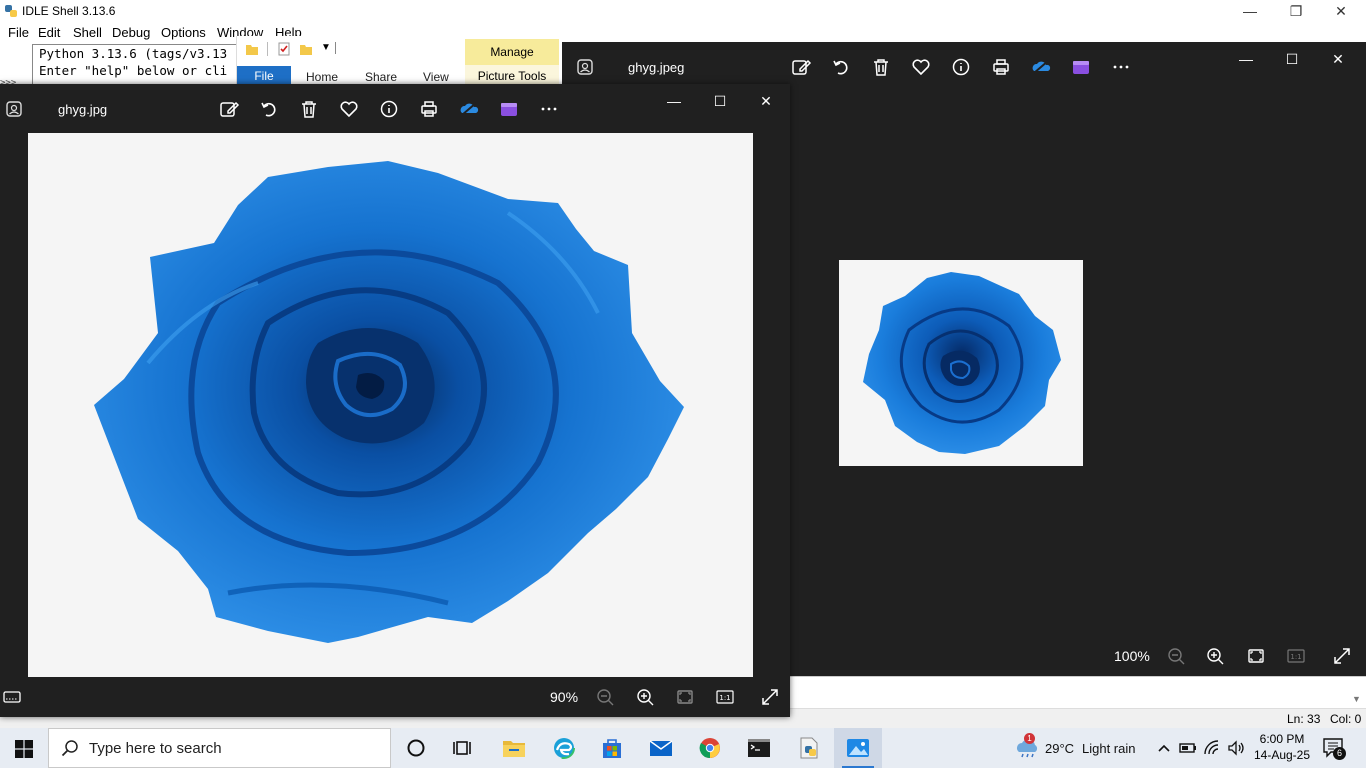 This screenshot has width=1366, height=768. What do you see at coordinates (564, 697) in the screenshot?
I see `zoom-level: 90%` at bounding box center [564, 697].